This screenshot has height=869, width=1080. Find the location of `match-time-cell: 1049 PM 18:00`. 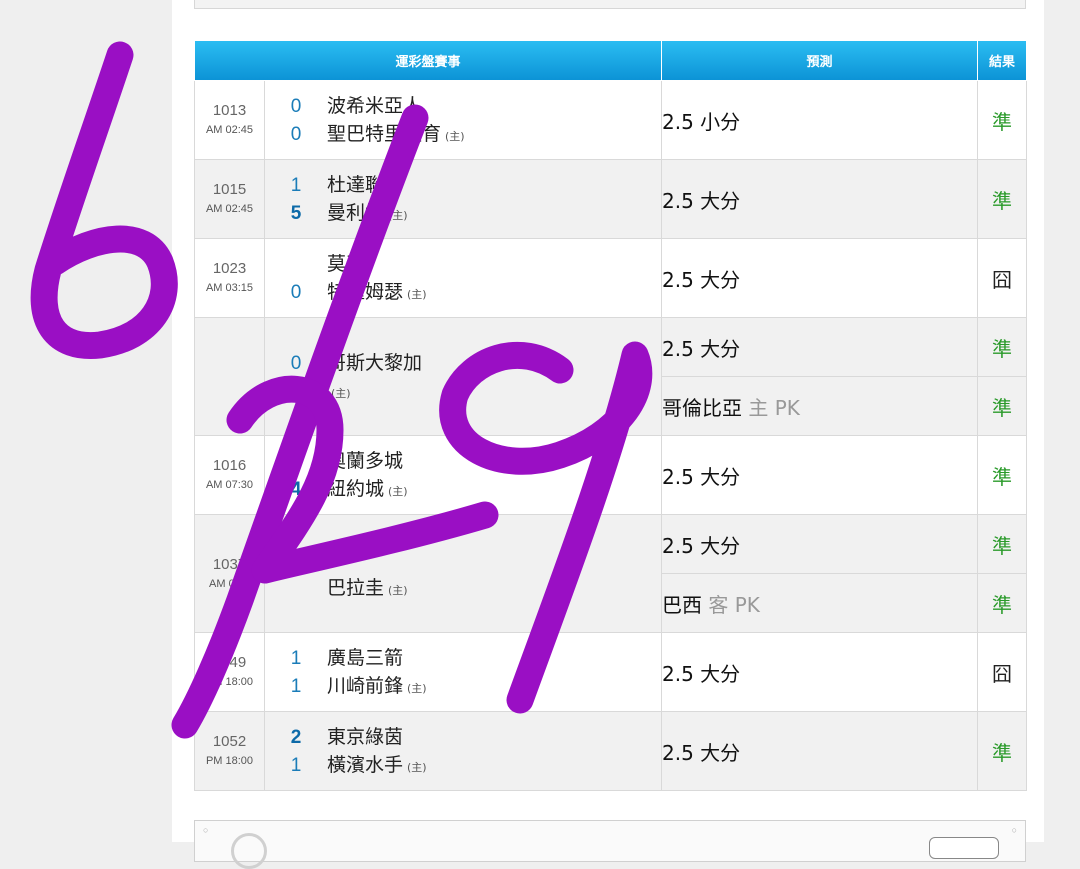

match-time-cell: 1049 PM 18:00 is located at coordinates (229, 672).